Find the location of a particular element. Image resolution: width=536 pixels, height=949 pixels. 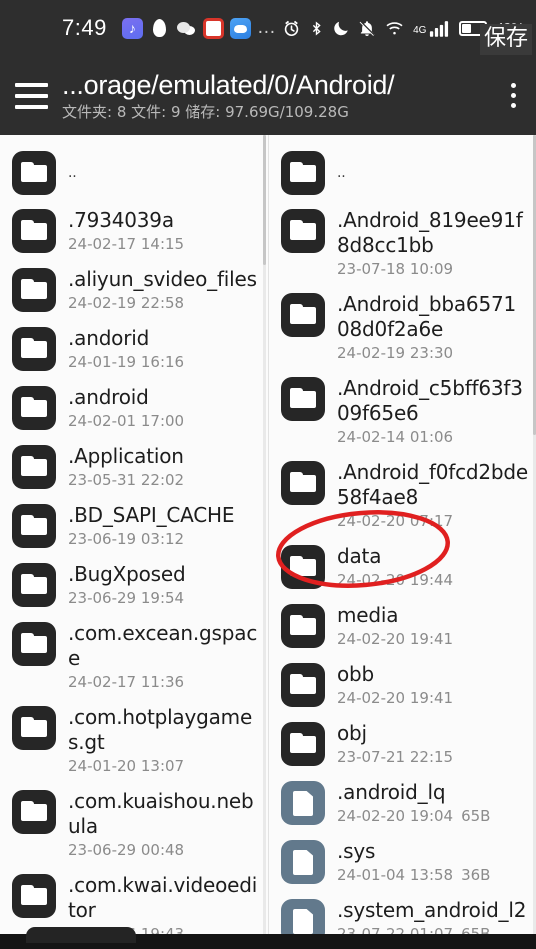

row-meta: .Android_c5bff63f309f65e6 24-02-14 01:06 is located at coordinates (432, 411).